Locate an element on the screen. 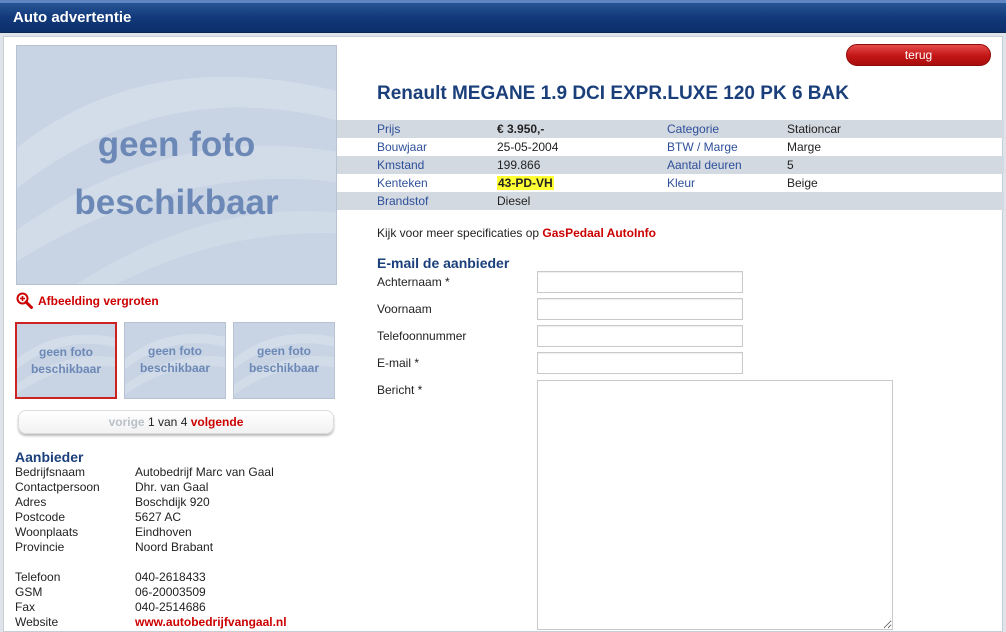 The height and width of the screenshot is (632, 1006). enlarge-image-label: Afbeelding vergroten is located at coordinates (98, 300).